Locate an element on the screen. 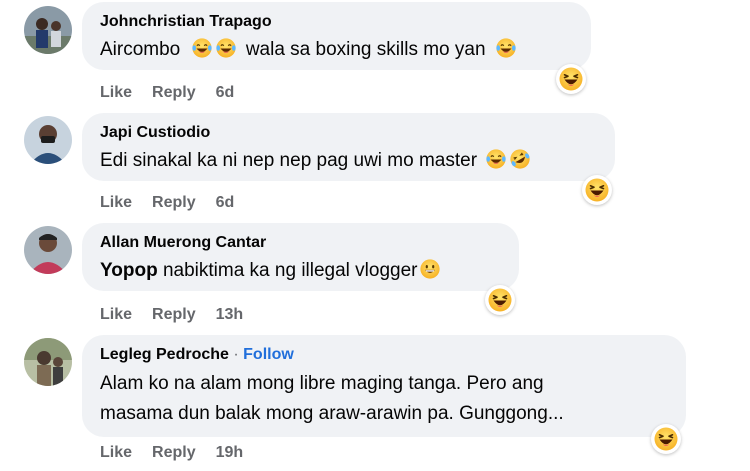  follow-button: Follow is located at coordinates (268, 354).